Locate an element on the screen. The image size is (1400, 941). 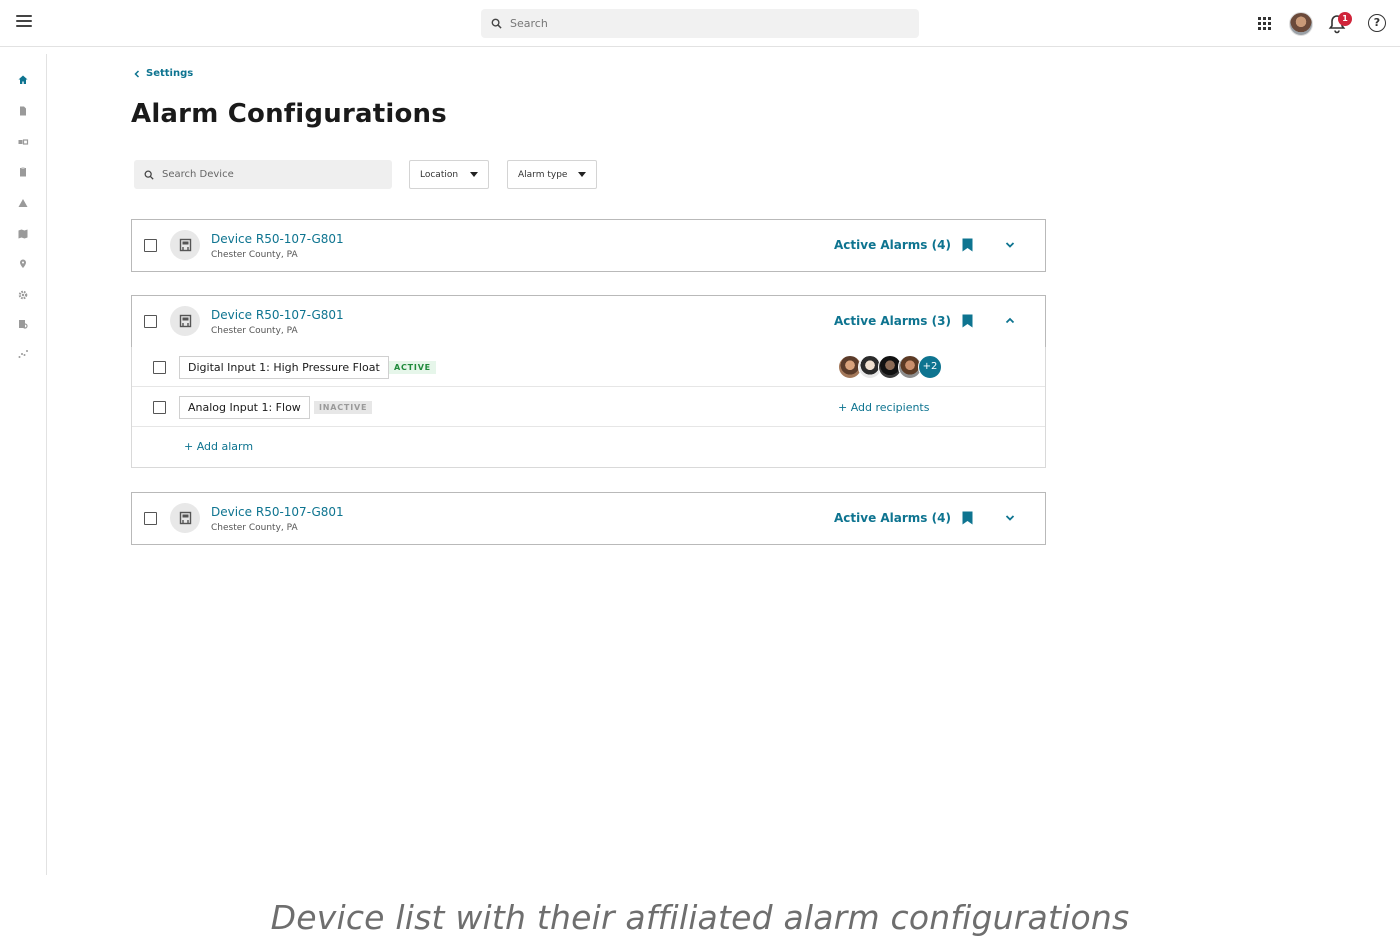
device-search is located at coordinates (263, 174).